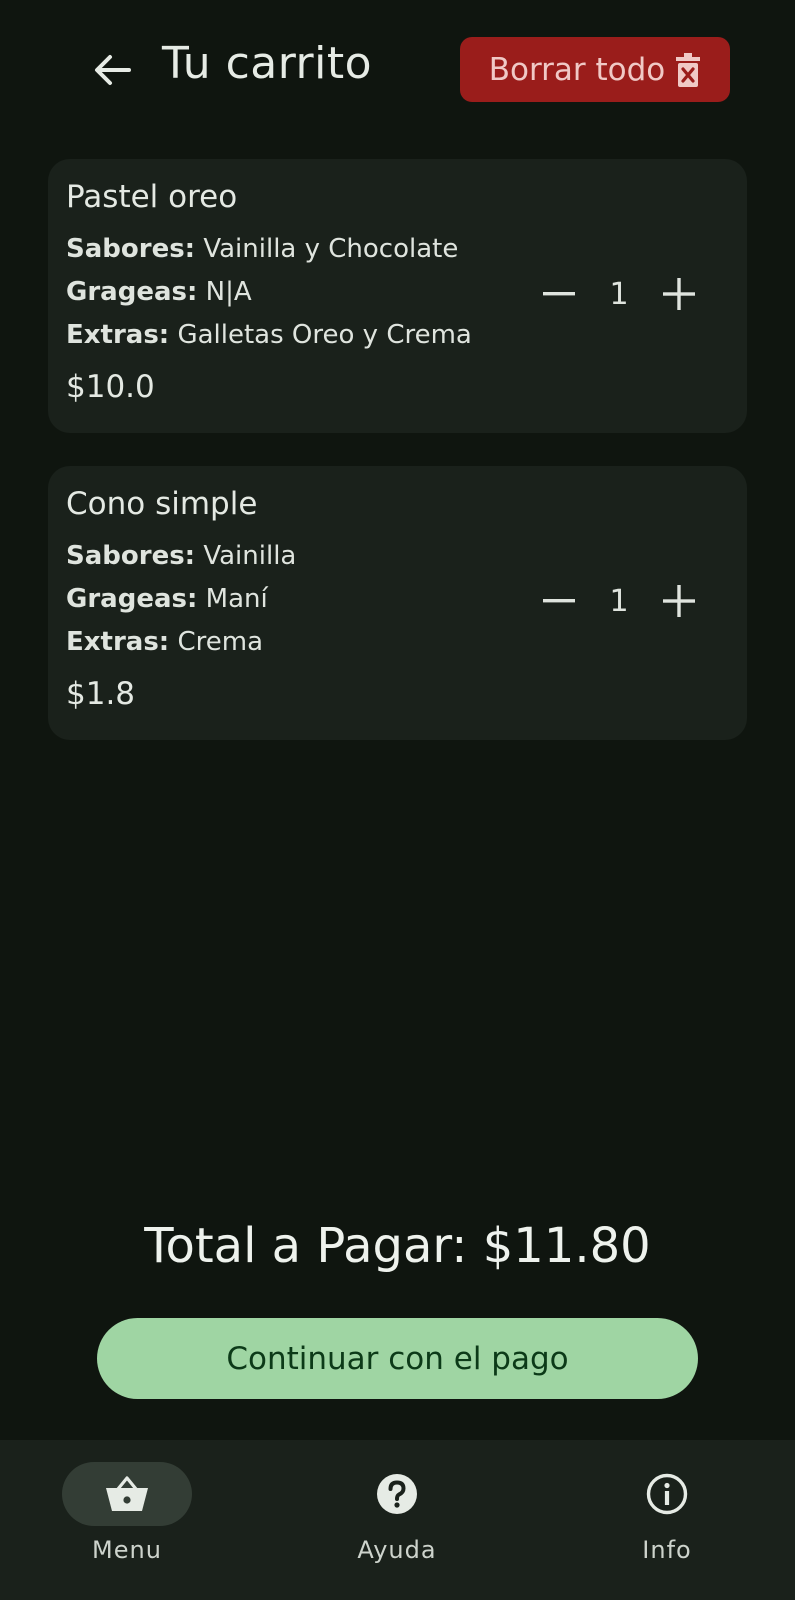 The height and width of the screenshot is (1600, 795). What do you see at coordinates (232, 599) in the screenshot?
I see `sprinkles-value: Maní` at bounding box center [232, 599].